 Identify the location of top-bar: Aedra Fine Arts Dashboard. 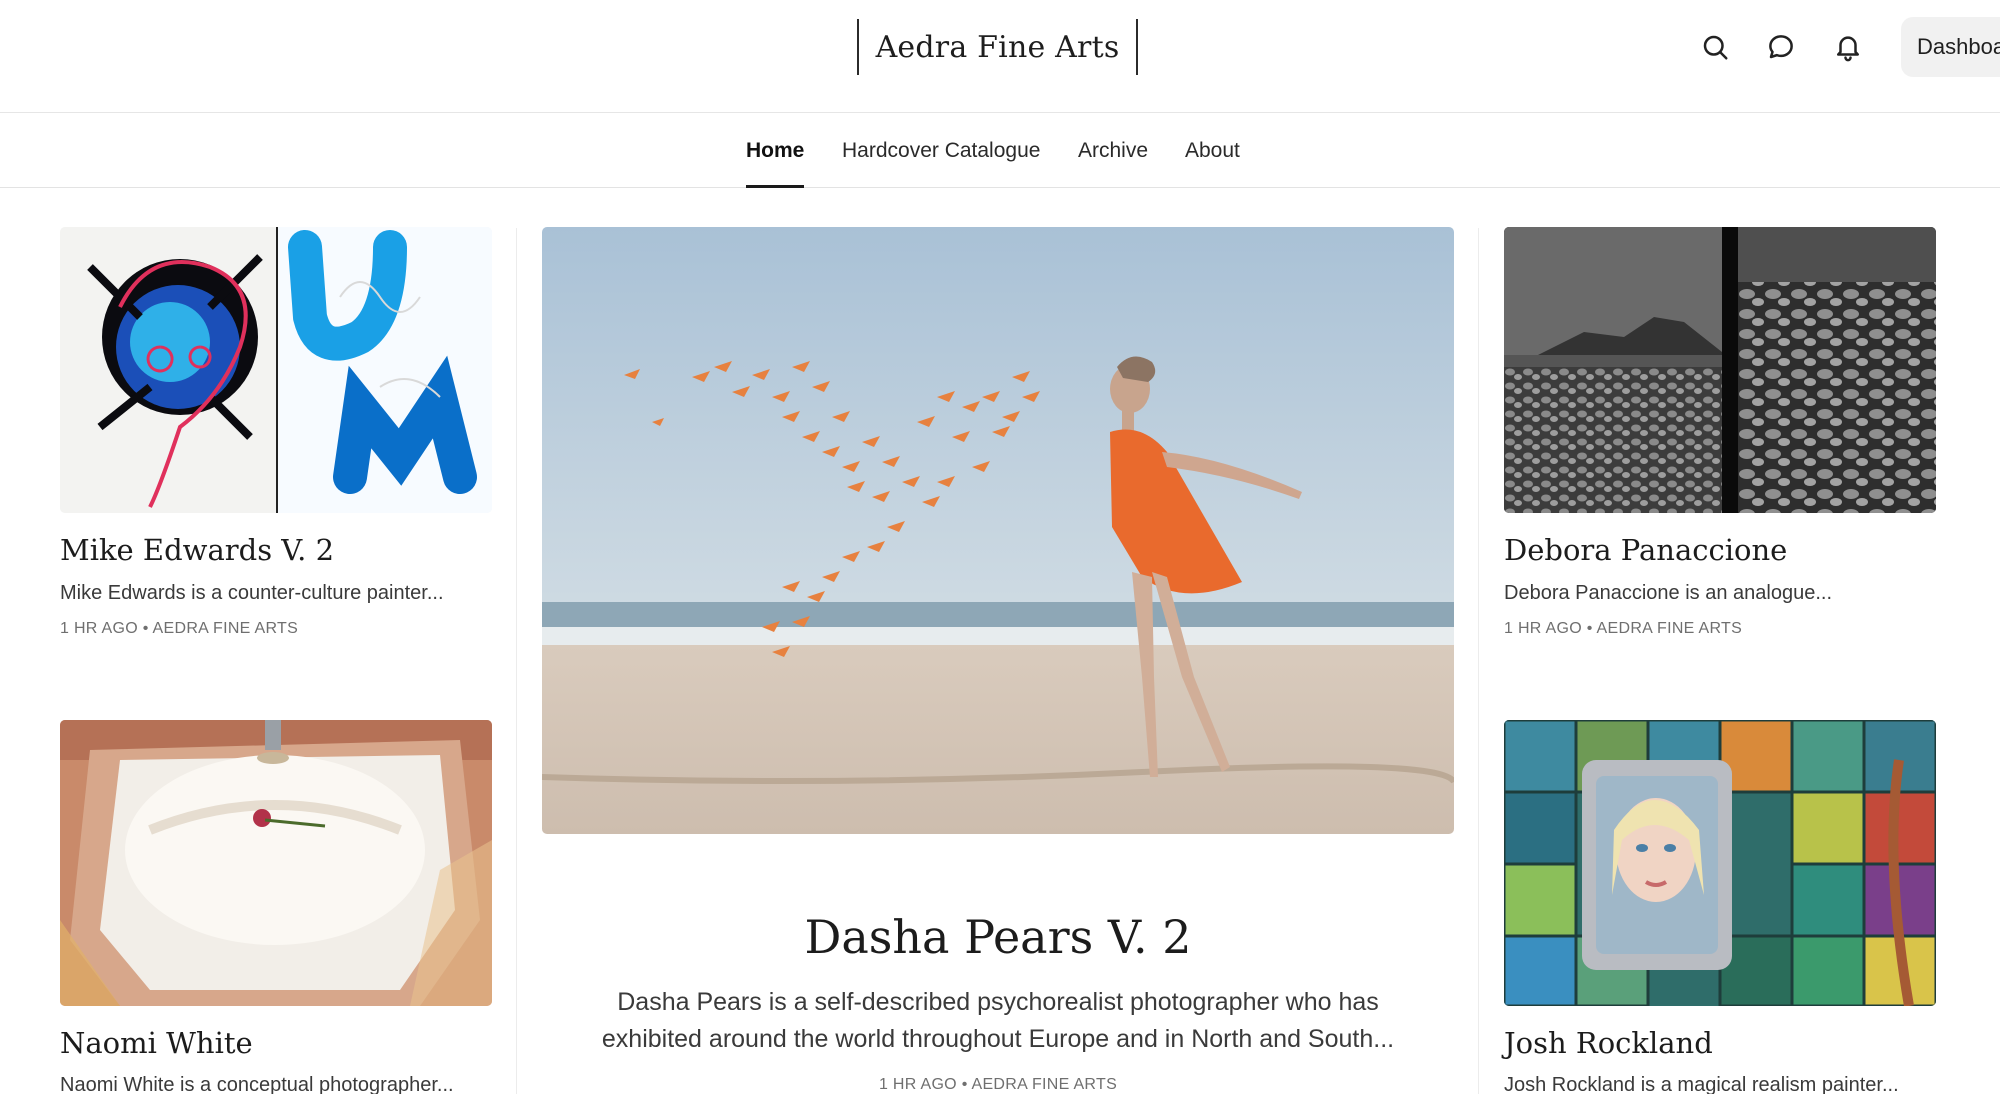
(1000, 56).